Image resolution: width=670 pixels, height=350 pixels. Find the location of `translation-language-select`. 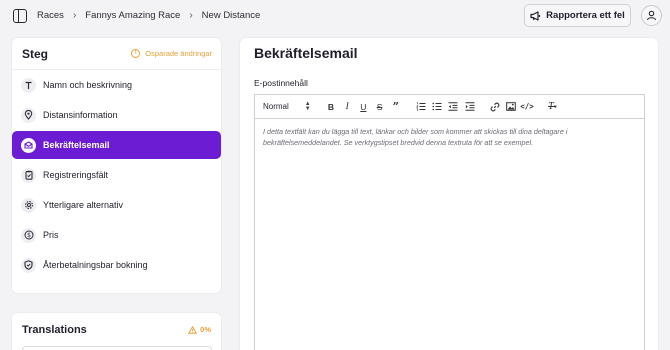

translation-language-select is located at coordinates (117, 348).